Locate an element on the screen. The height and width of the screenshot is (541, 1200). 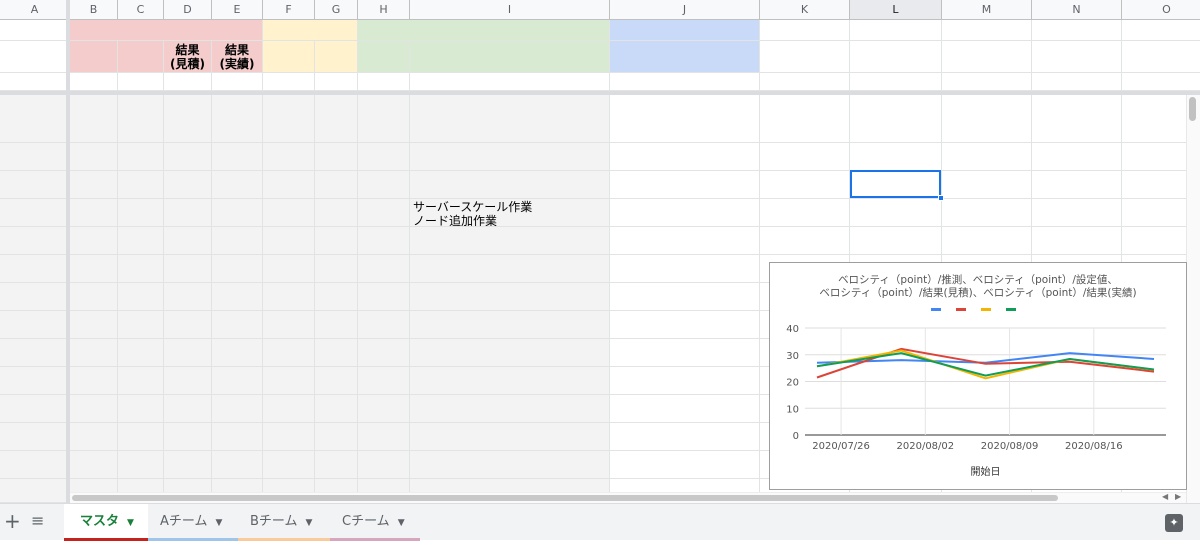
average-g is located at coordinates (336, 82).